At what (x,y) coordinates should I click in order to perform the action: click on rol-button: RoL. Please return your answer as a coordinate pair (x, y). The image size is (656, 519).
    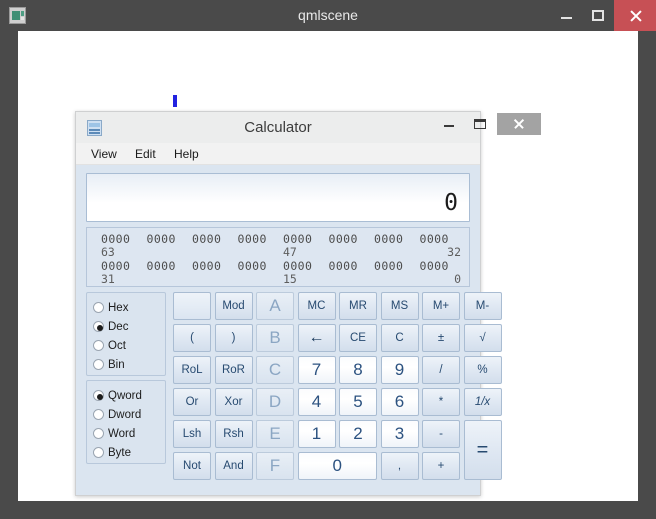
    Looking at the image, I should click on (192, 370).